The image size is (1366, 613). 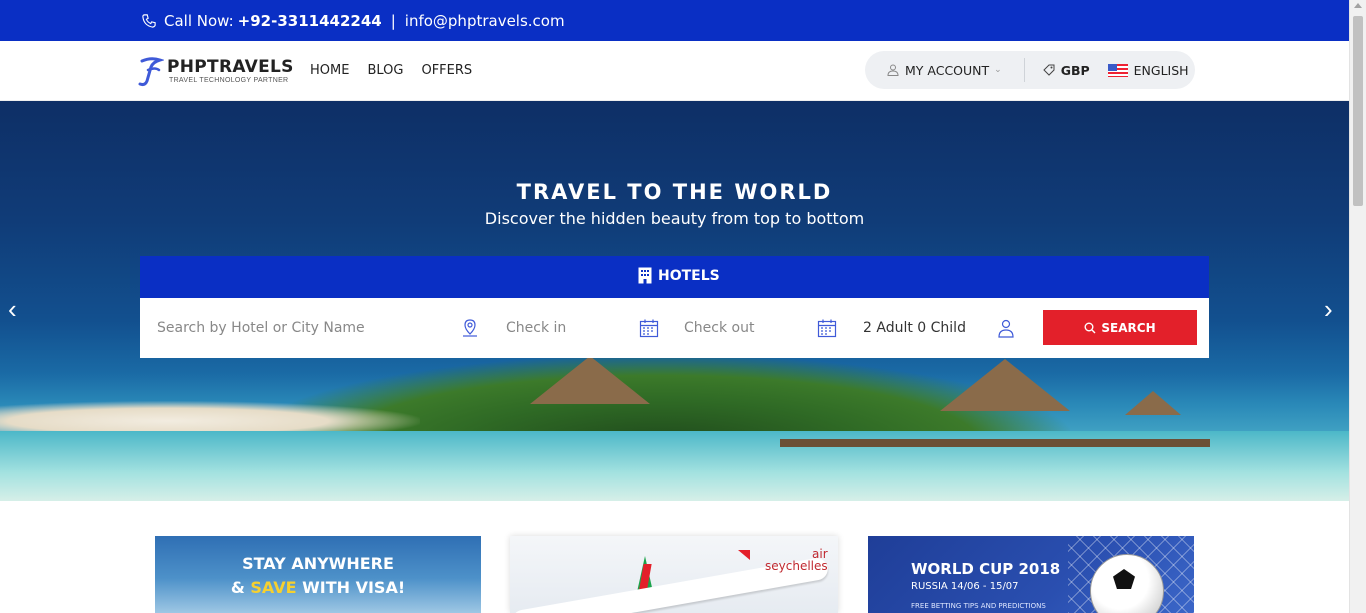 What do you see at coordinates (199, 21) in the screenshot?
I see `call-label: Call Now:` at bounding box center [199, 21].